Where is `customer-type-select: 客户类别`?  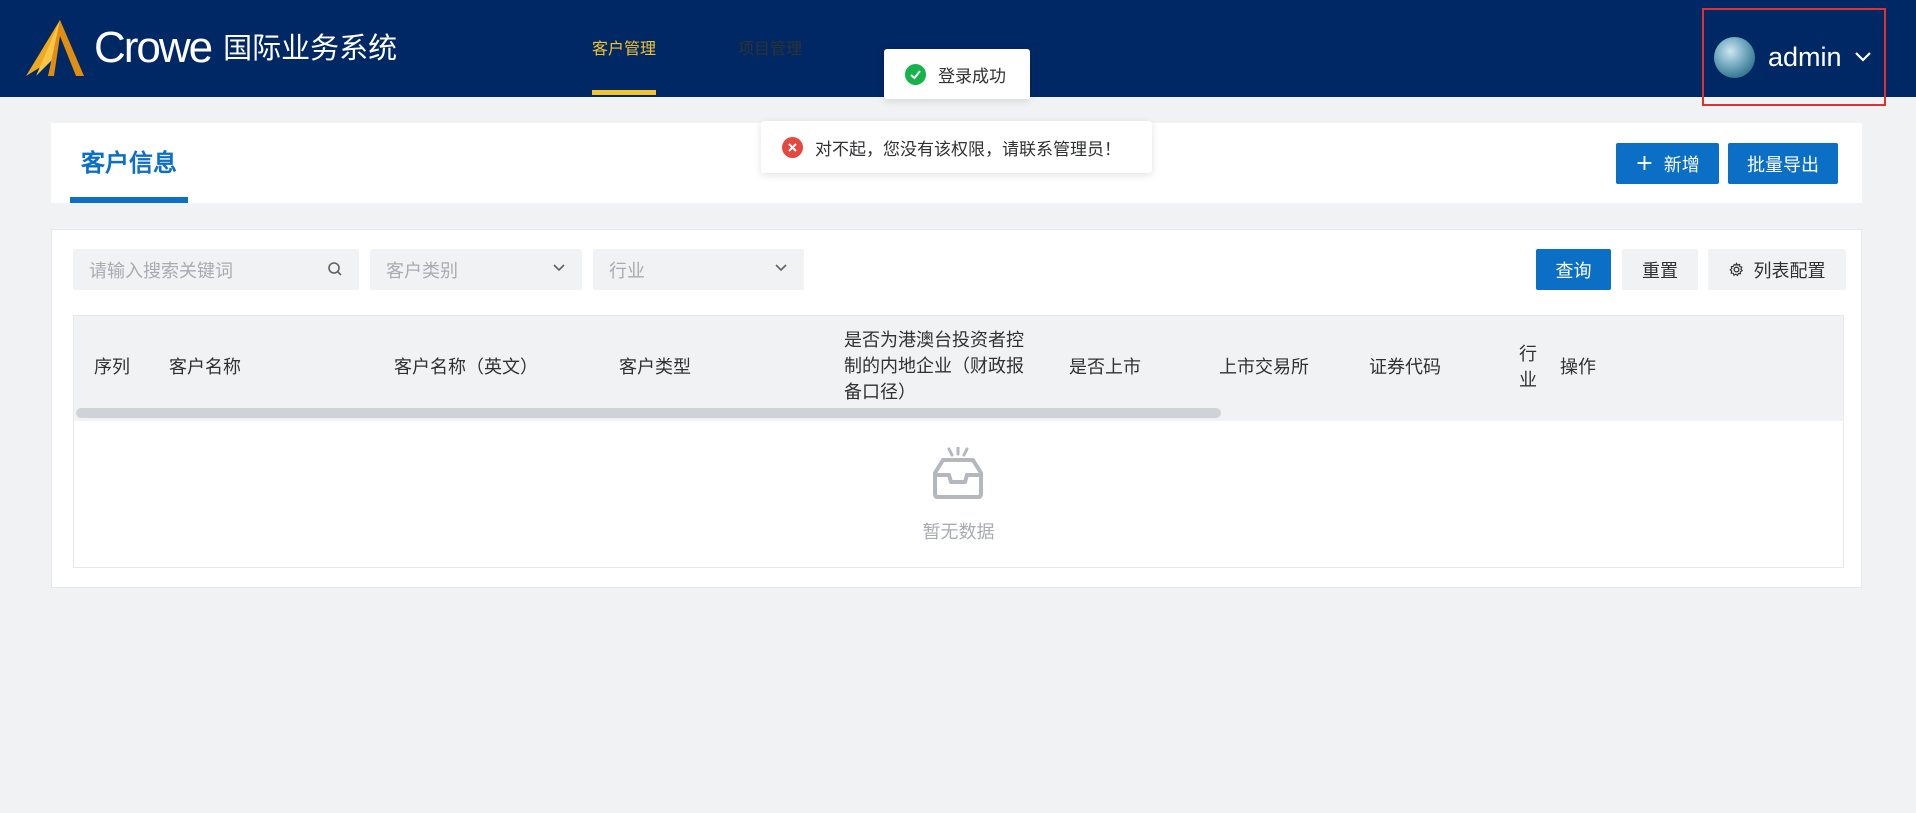 customer-type-select: 客户类别 is located at coordinates (476, 269).